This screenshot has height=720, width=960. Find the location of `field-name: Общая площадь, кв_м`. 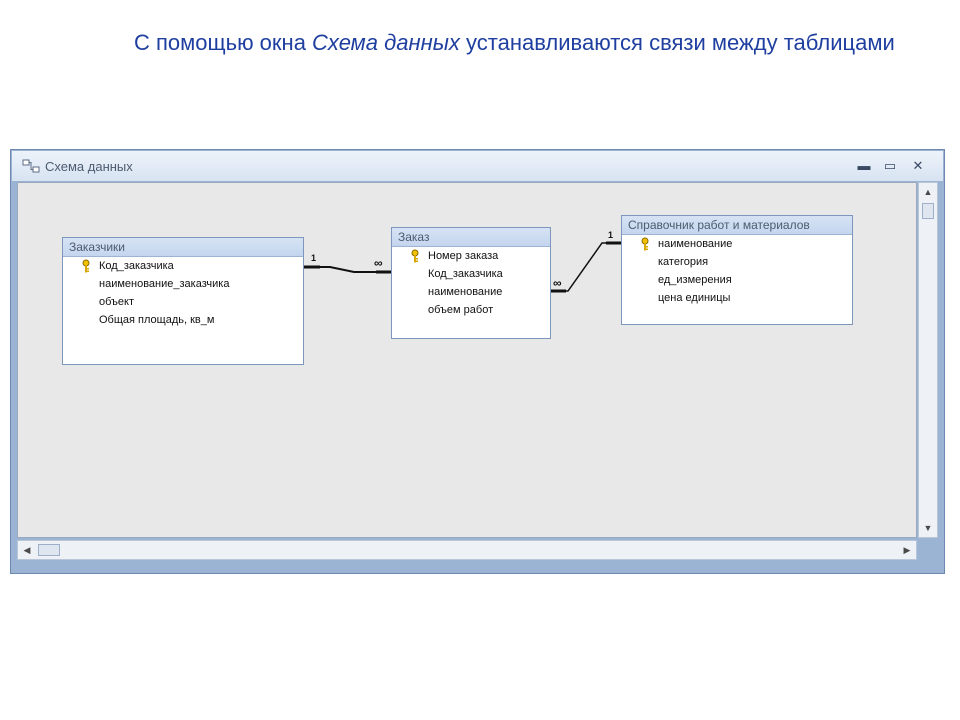

field-name: Общая площадь, кв_м is located at coordinates (157, 320).